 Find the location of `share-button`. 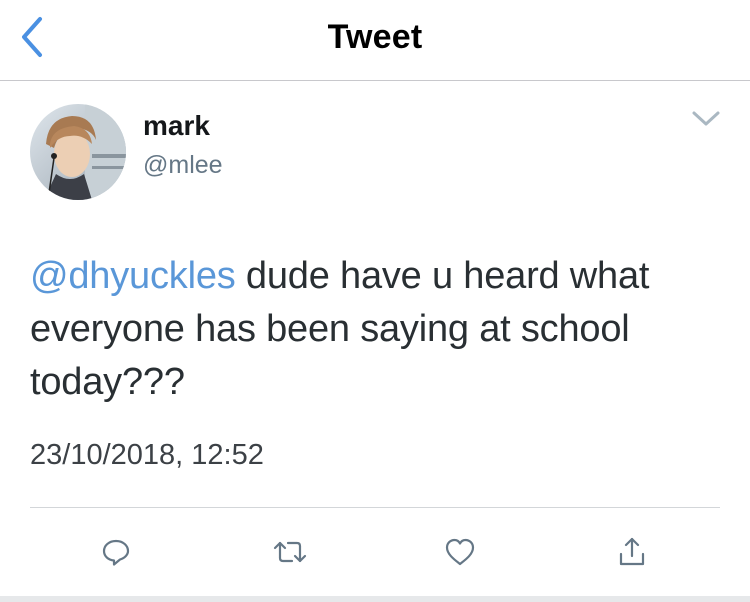

share-button is located at coordinates (632, 552).